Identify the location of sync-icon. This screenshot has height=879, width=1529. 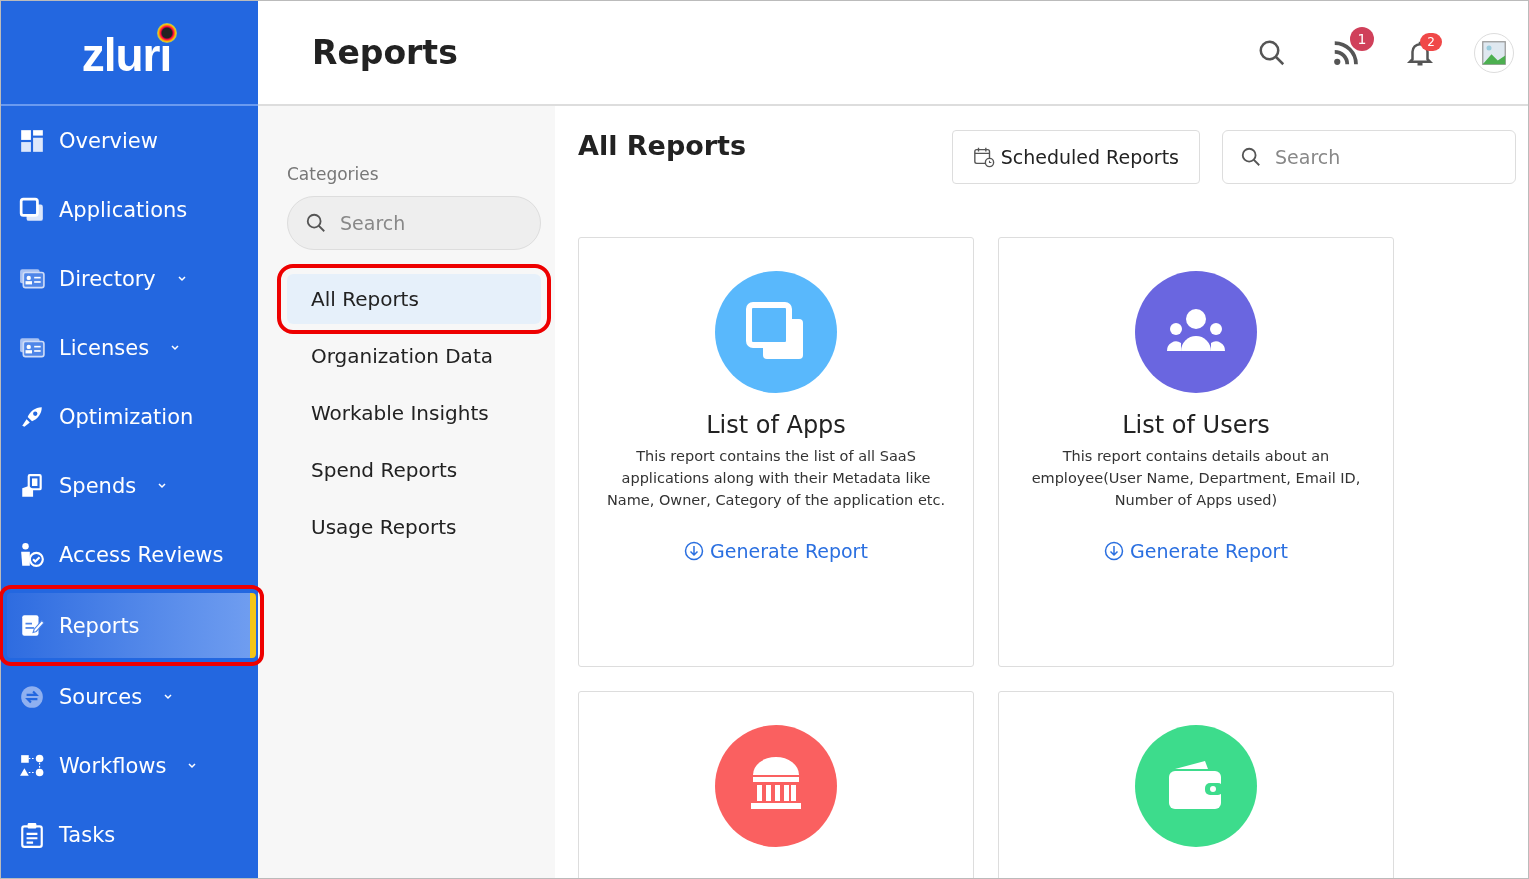
(32, 696).